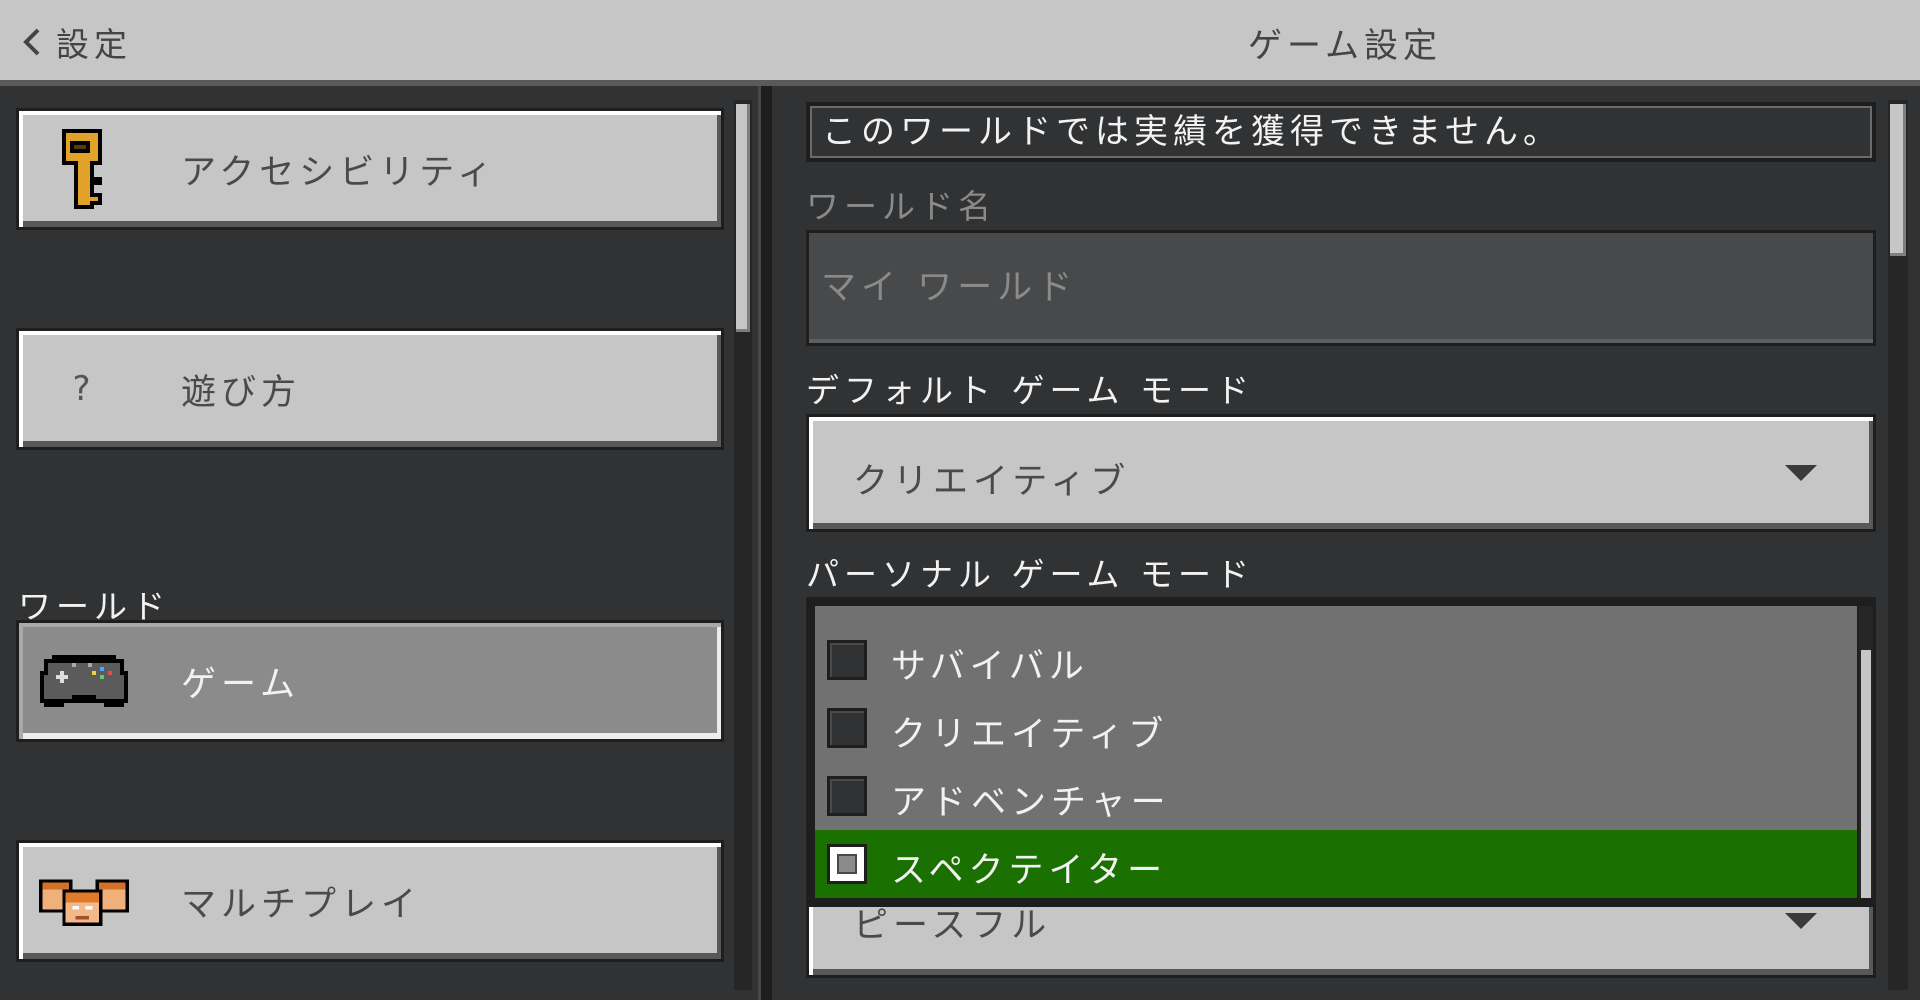 This screenshot has width=1920, height=1000. I want to click on achievements-notice: このワールドでは実績を獲得できません。, so click(1341, 132).